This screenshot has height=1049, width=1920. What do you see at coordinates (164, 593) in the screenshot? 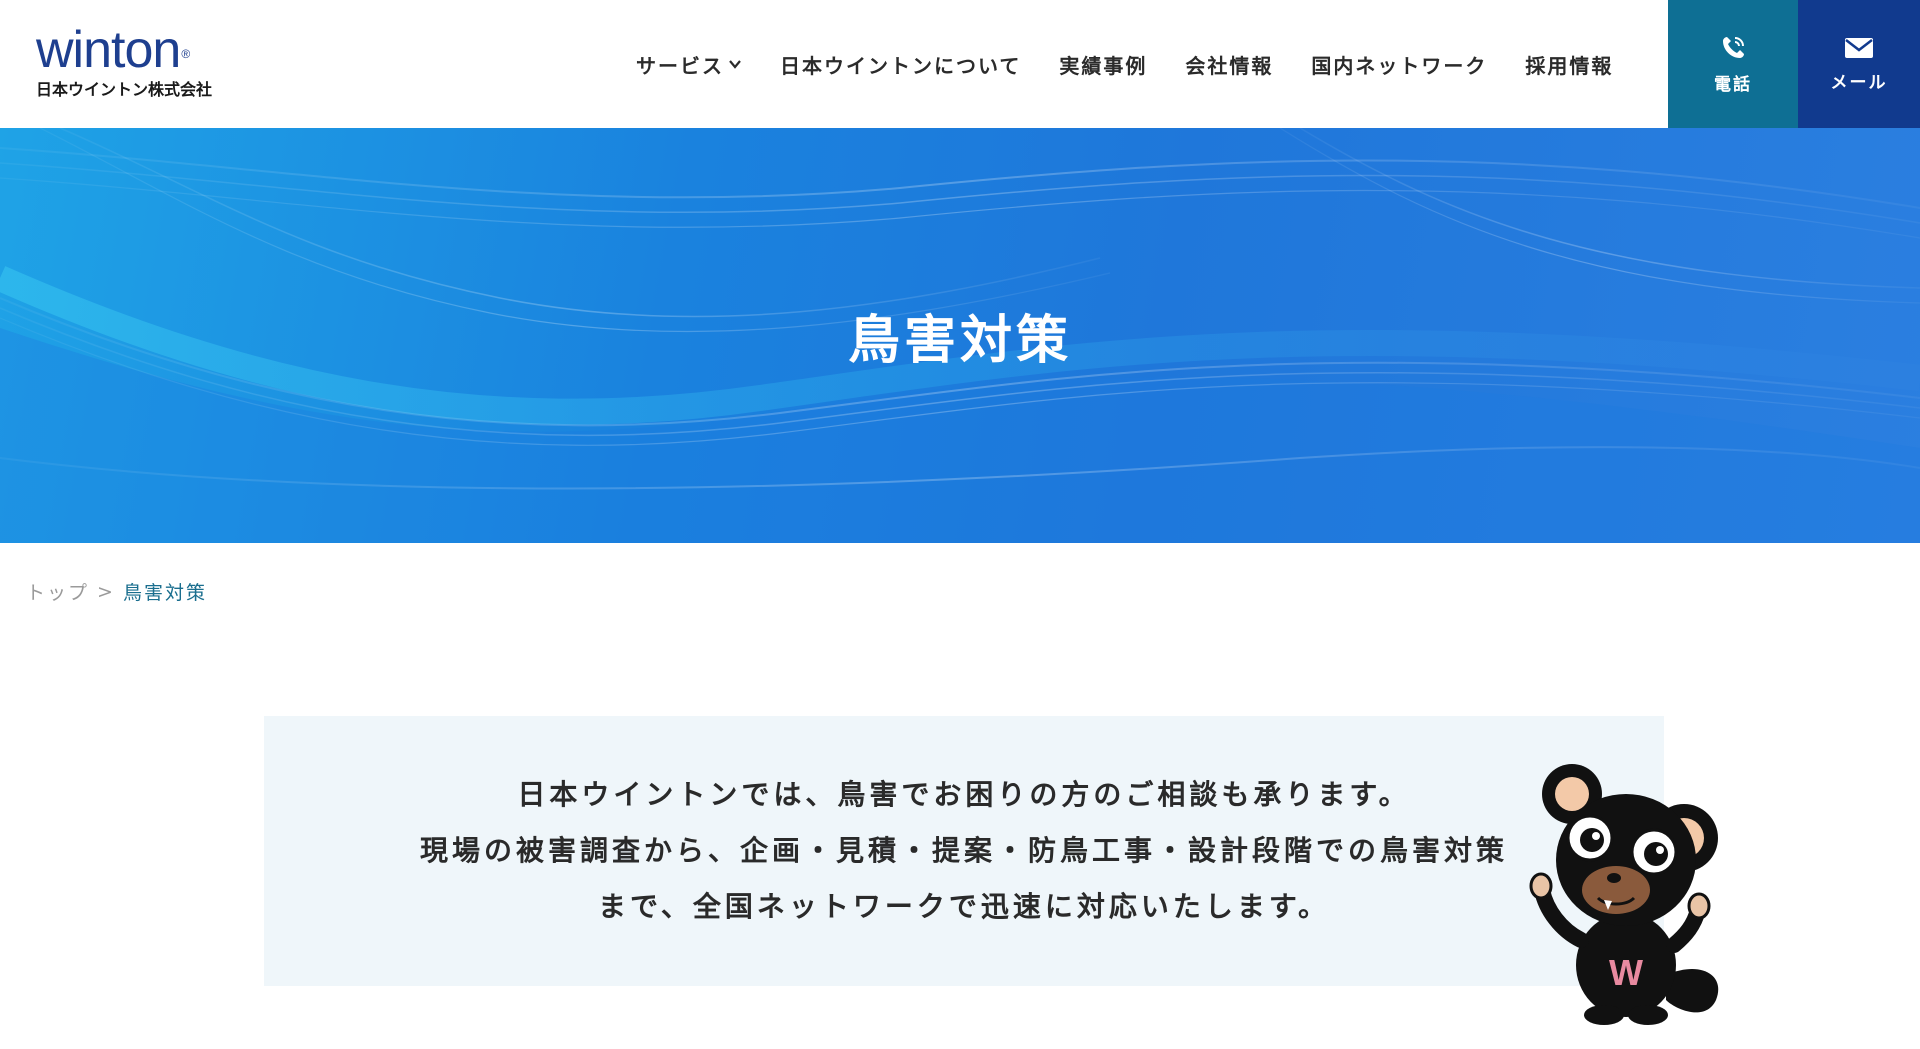
I see `breadcrumb-current: 鳥害対策` at bounding box center [164, 593].